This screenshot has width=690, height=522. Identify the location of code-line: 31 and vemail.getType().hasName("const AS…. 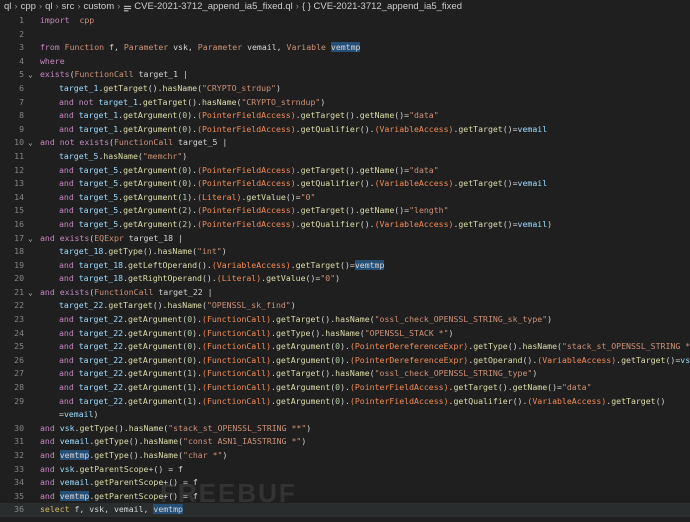
(345, 442).